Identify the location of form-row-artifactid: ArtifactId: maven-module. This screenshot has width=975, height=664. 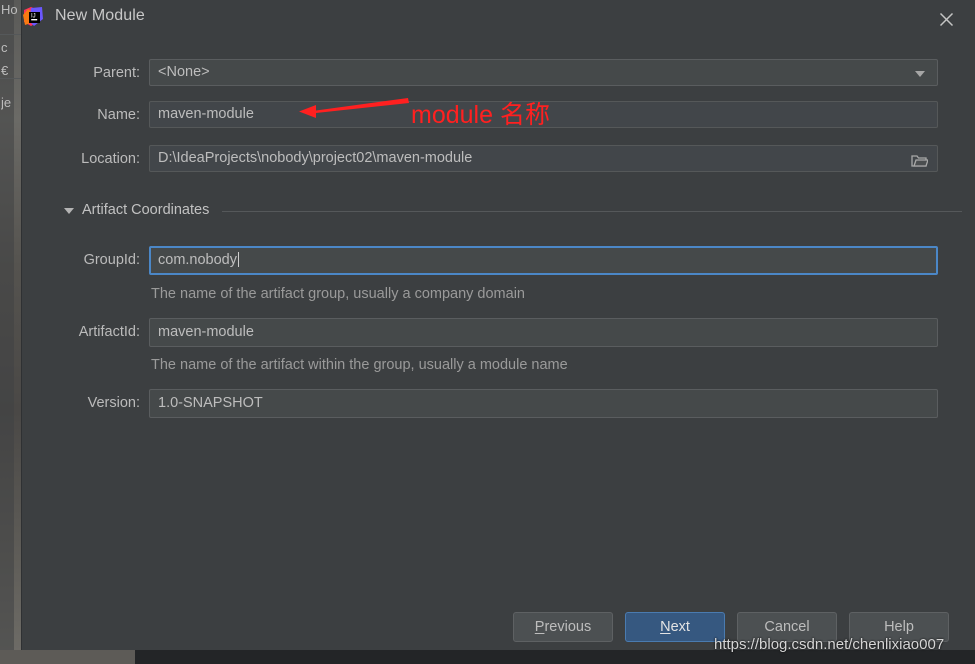
(498, 333).